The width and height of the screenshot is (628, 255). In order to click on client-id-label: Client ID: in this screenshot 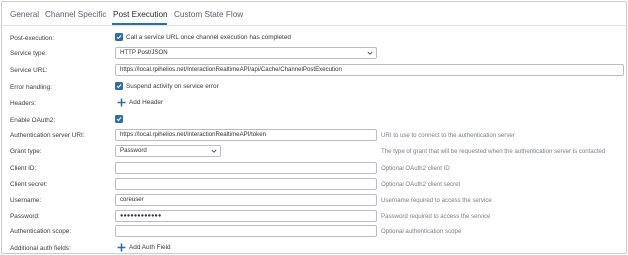, I will do `click(23, 168)`.